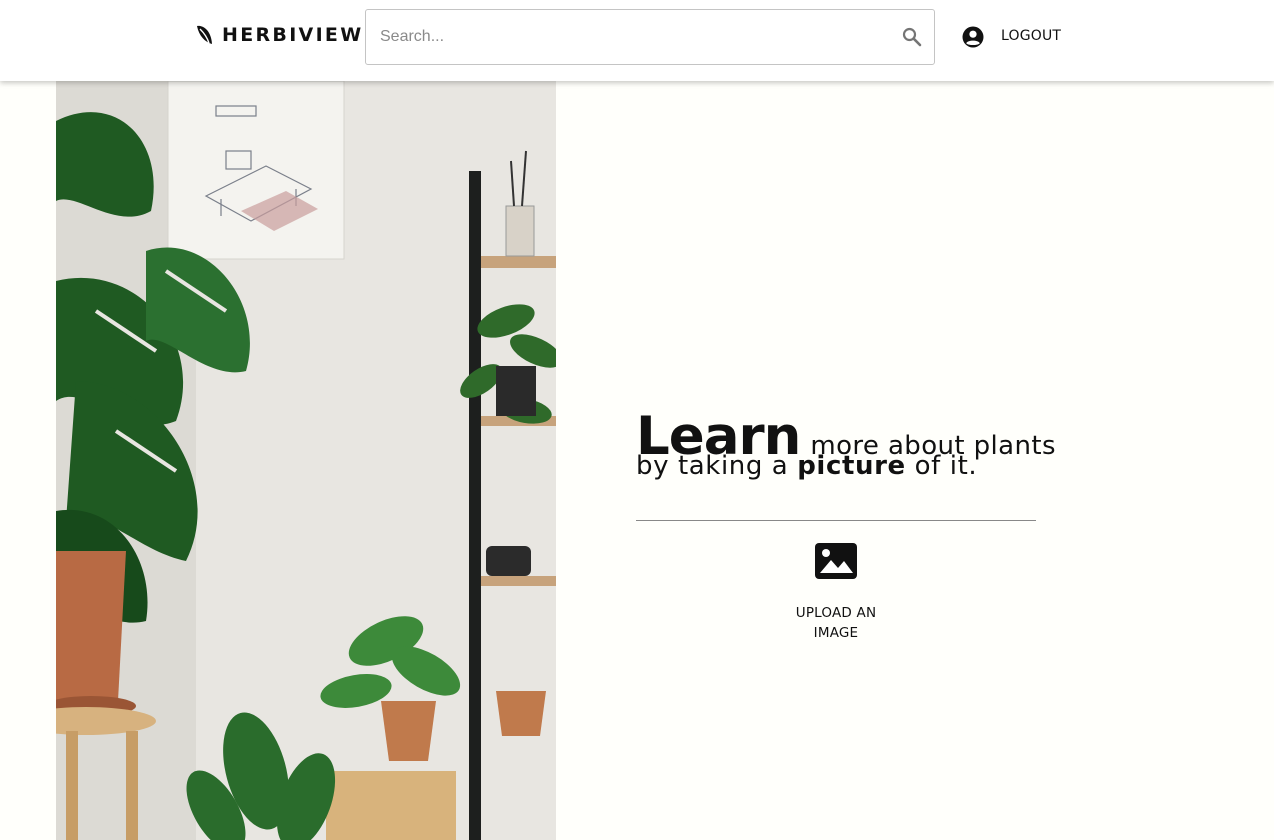 This screenshot has width=1274, height=840. Describe the element at coordinates (836, 592) in the screenshot. I see `upload-image-button: UPLOAD AN IMAGE` at that location.